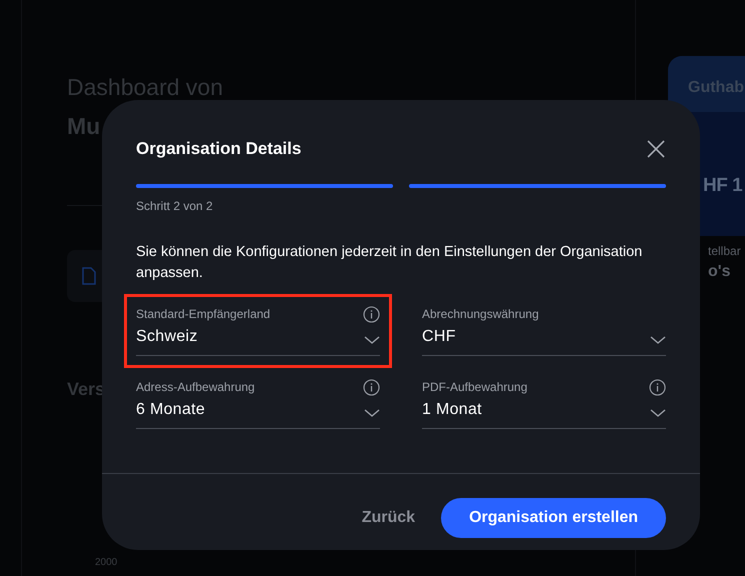 This screenshot has height=576, width=745. I want to click on select-field: Abrechnungswährung CHF, so click(544, 331).